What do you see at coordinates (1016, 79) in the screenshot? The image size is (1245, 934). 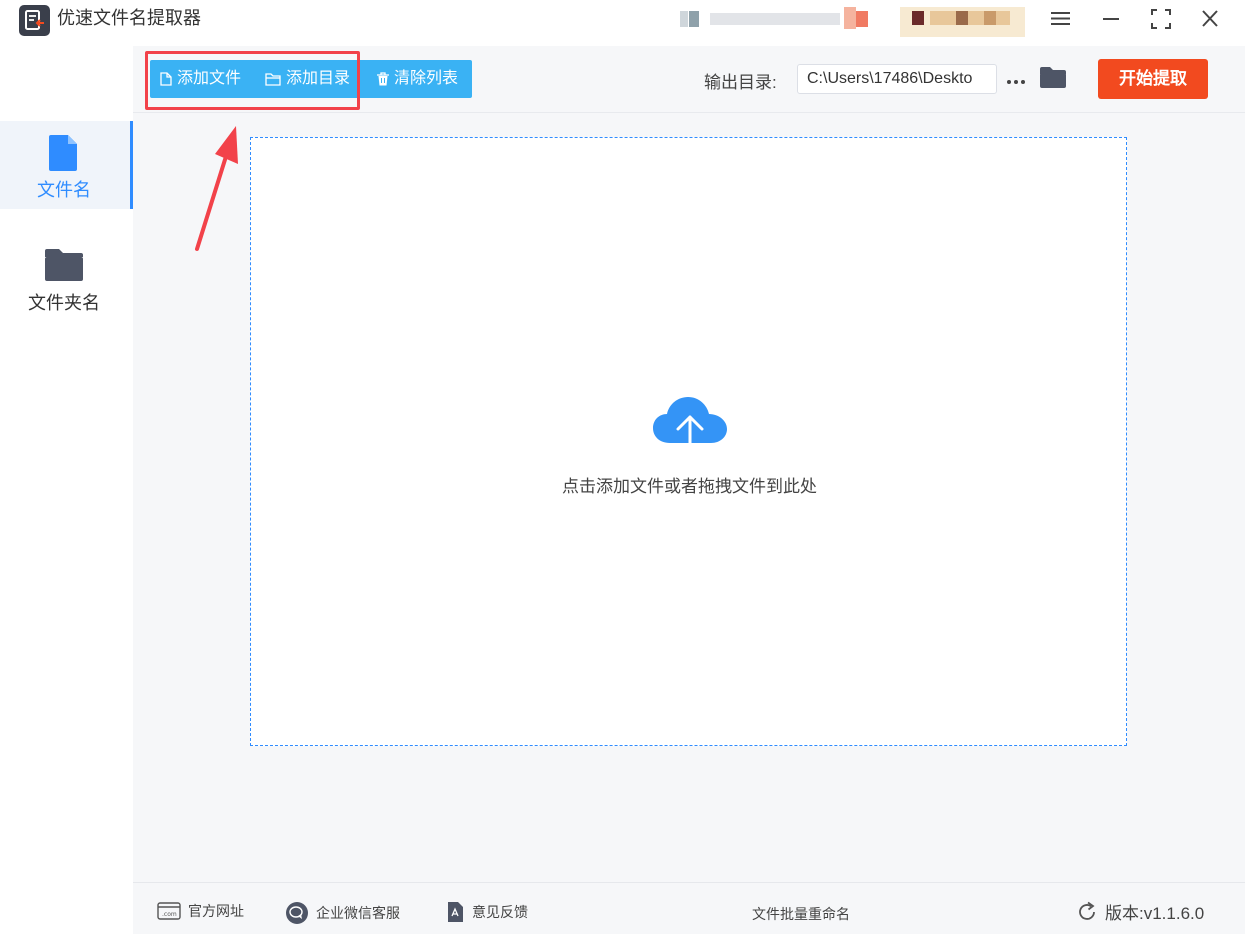 I see `more-options-icon` at bounding box center [1016, 79].